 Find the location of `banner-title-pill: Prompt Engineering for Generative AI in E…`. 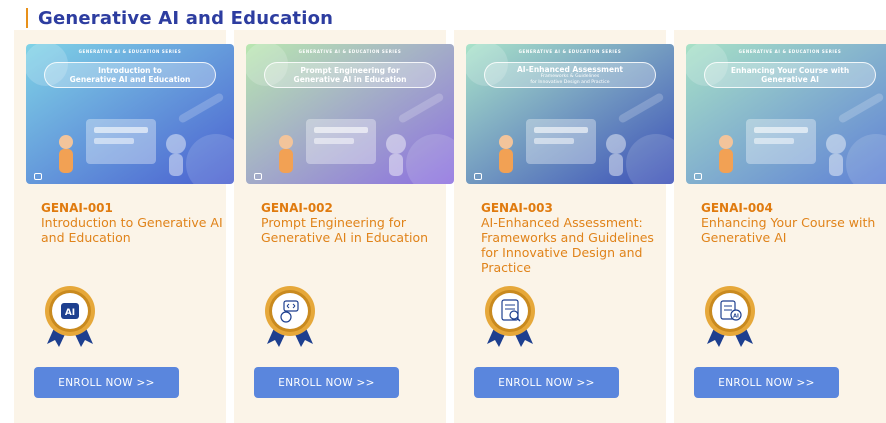

banner-title-pill: Prompt Engineering for Generative AI in E… is located at coordinates (350, 75).